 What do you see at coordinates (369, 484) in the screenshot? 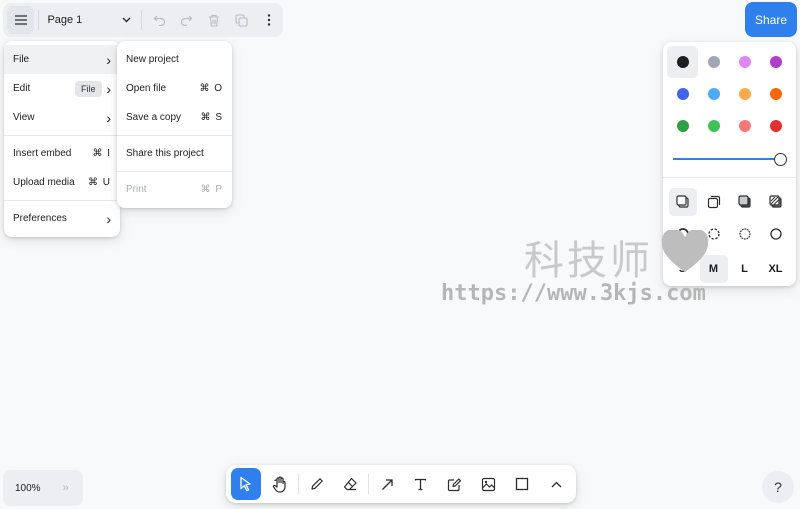
I see `toolbar-divider` at bounding box center [369, 484].